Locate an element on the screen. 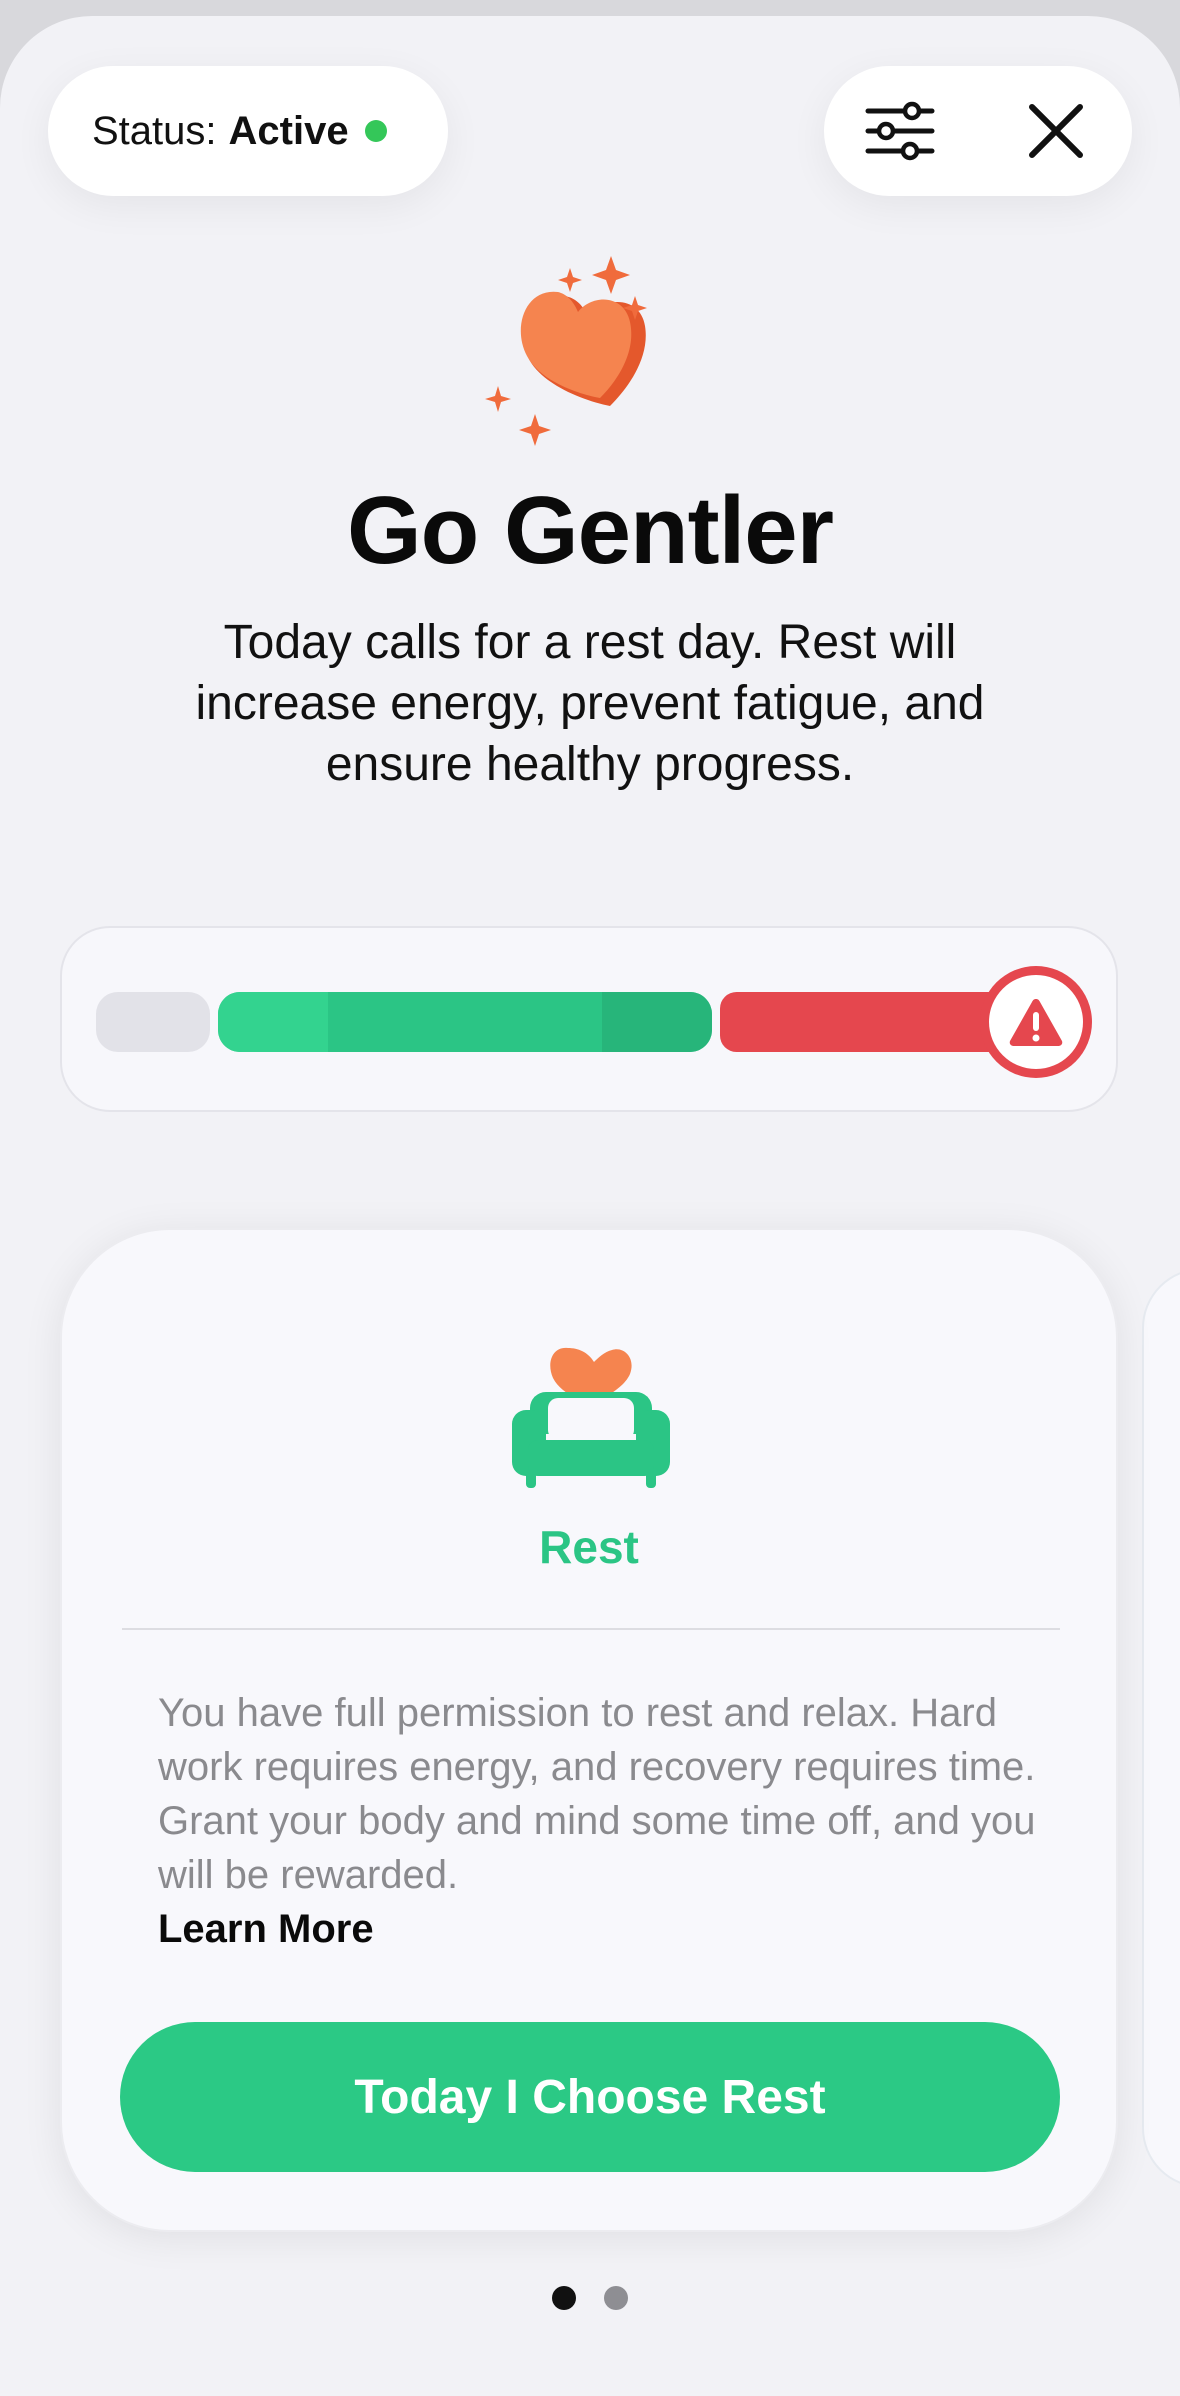 The height and width of the screenshot is (2396, 1180). learn-more-link: Learn More is located at coordinates (598, 1929).